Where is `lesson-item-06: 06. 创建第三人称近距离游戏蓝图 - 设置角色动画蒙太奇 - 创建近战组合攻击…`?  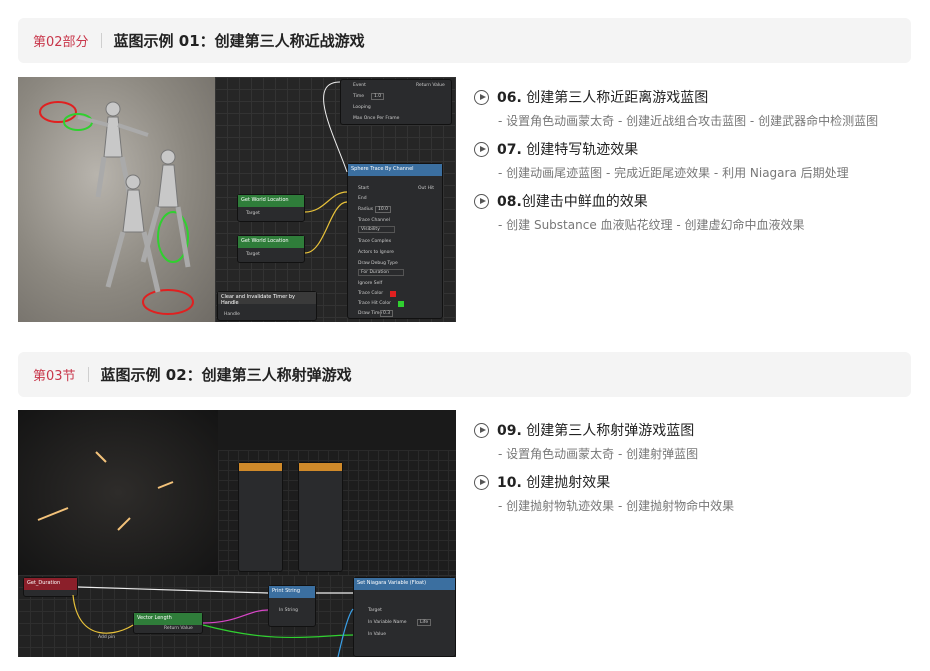 lesson-item-06: 06. 创建第三人称近距离游戏蓝图 - 设置角色动画蒙太奇 - 创建近战组合攻击… is located at coordinates (694, 107).